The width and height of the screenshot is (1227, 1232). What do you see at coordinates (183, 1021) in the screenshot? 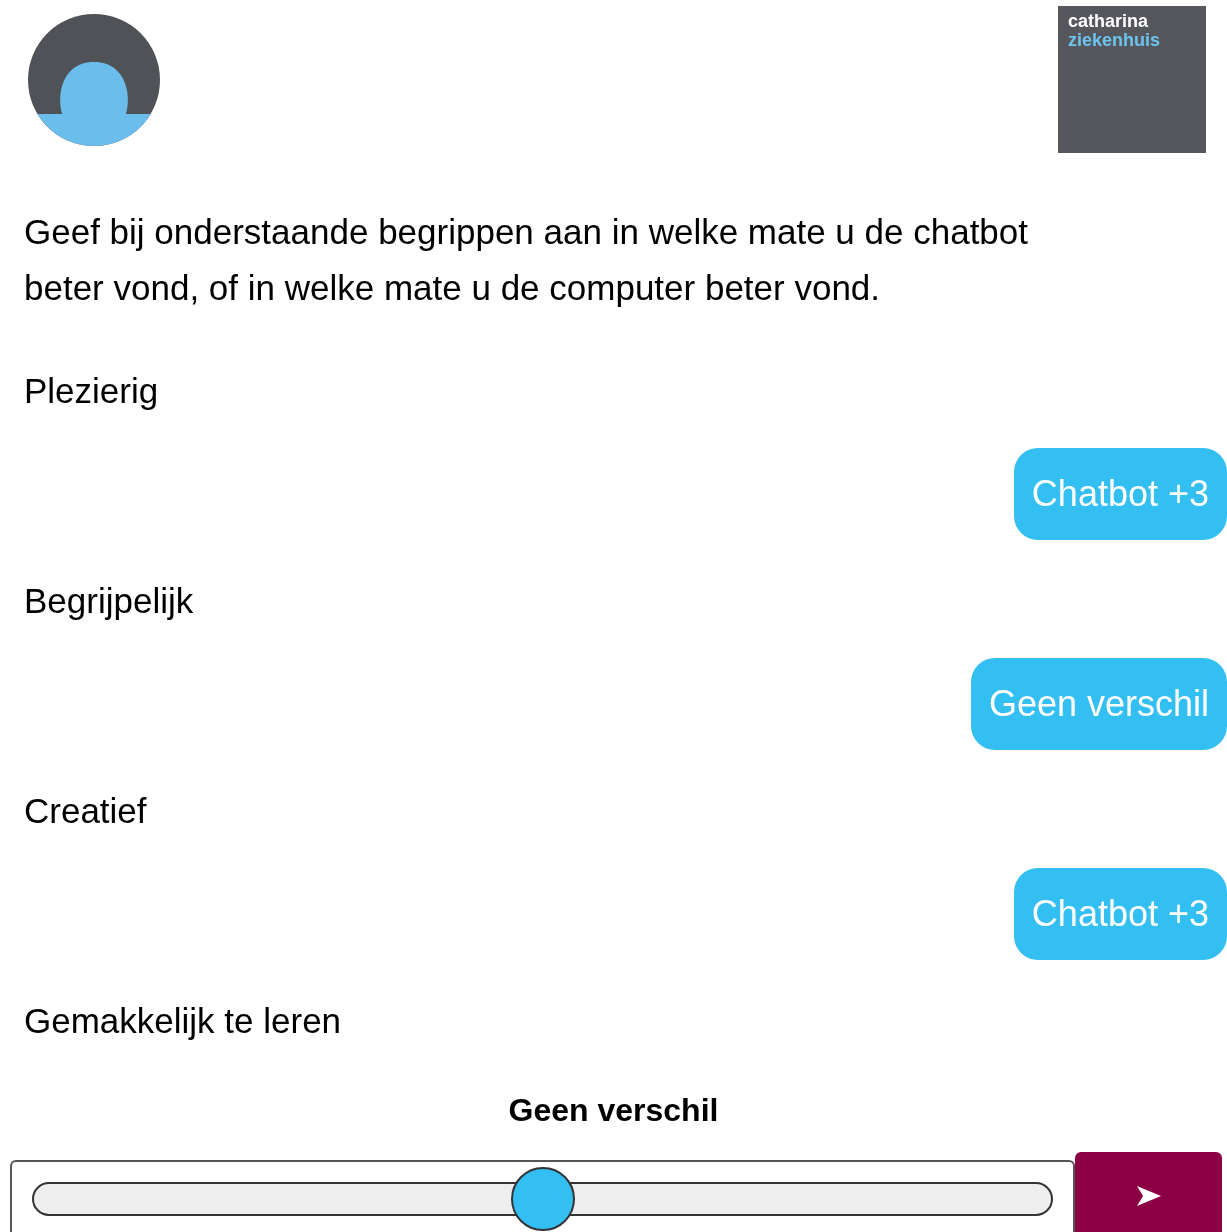
I see `item-label: Gemakkelijk te leren` at bounding box center [183, 1021].